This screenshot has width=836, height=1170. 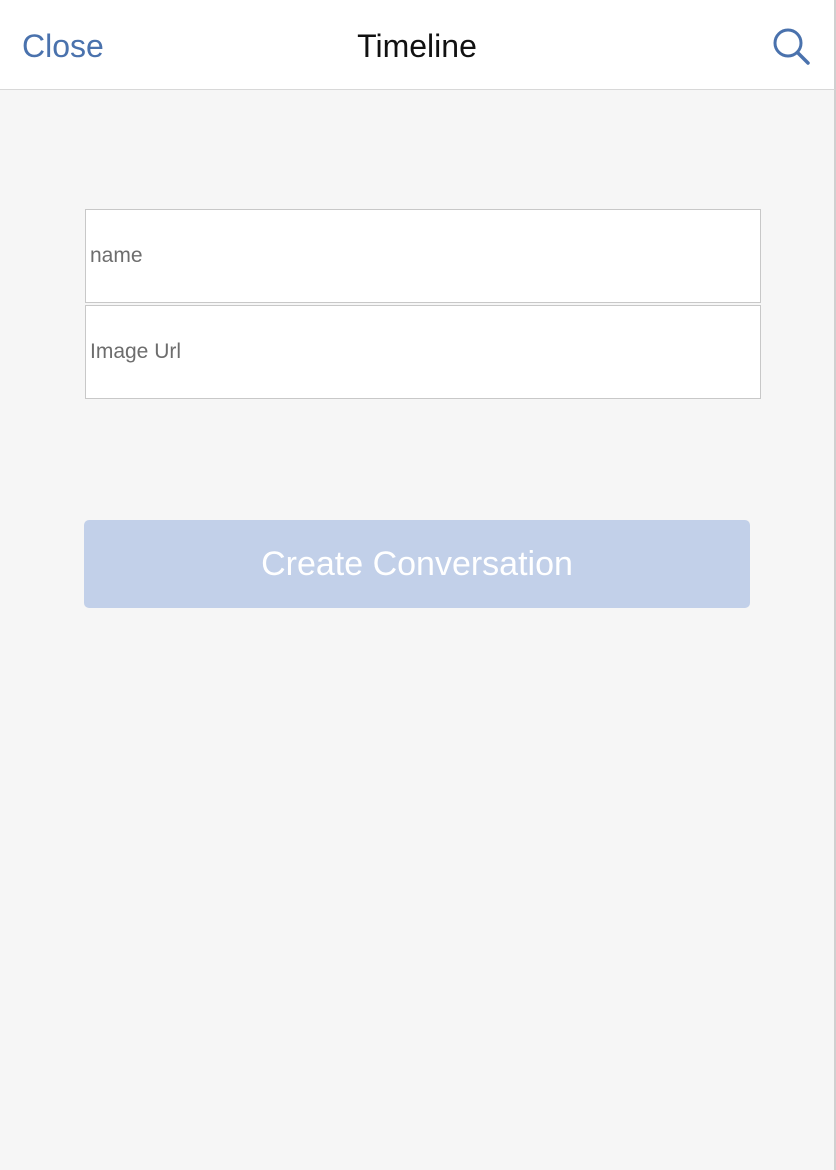 I want to click on name-field-wrapper, so click(x=423, y=256).